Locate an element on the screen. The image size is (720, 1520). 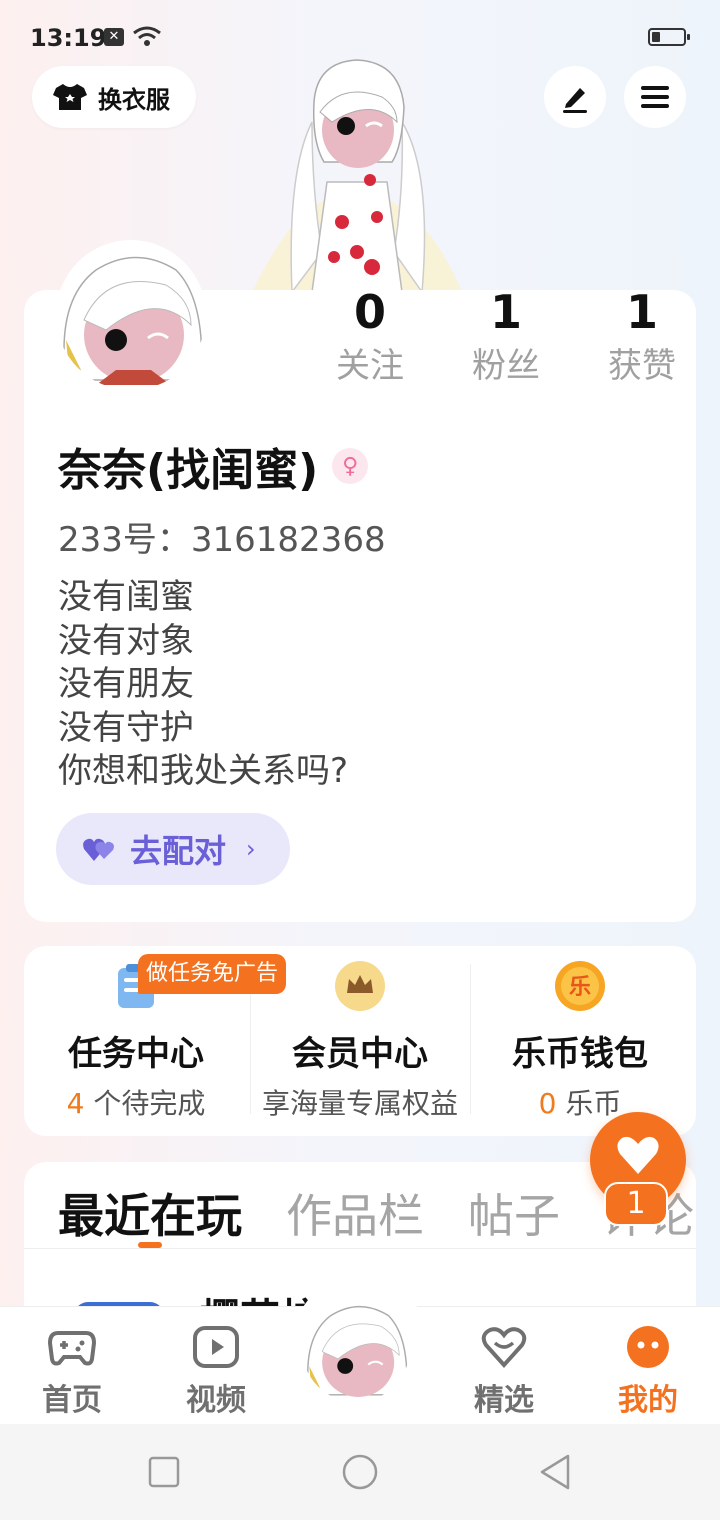
bio-line: 没有朋友 is located at coordinates (126, 684).